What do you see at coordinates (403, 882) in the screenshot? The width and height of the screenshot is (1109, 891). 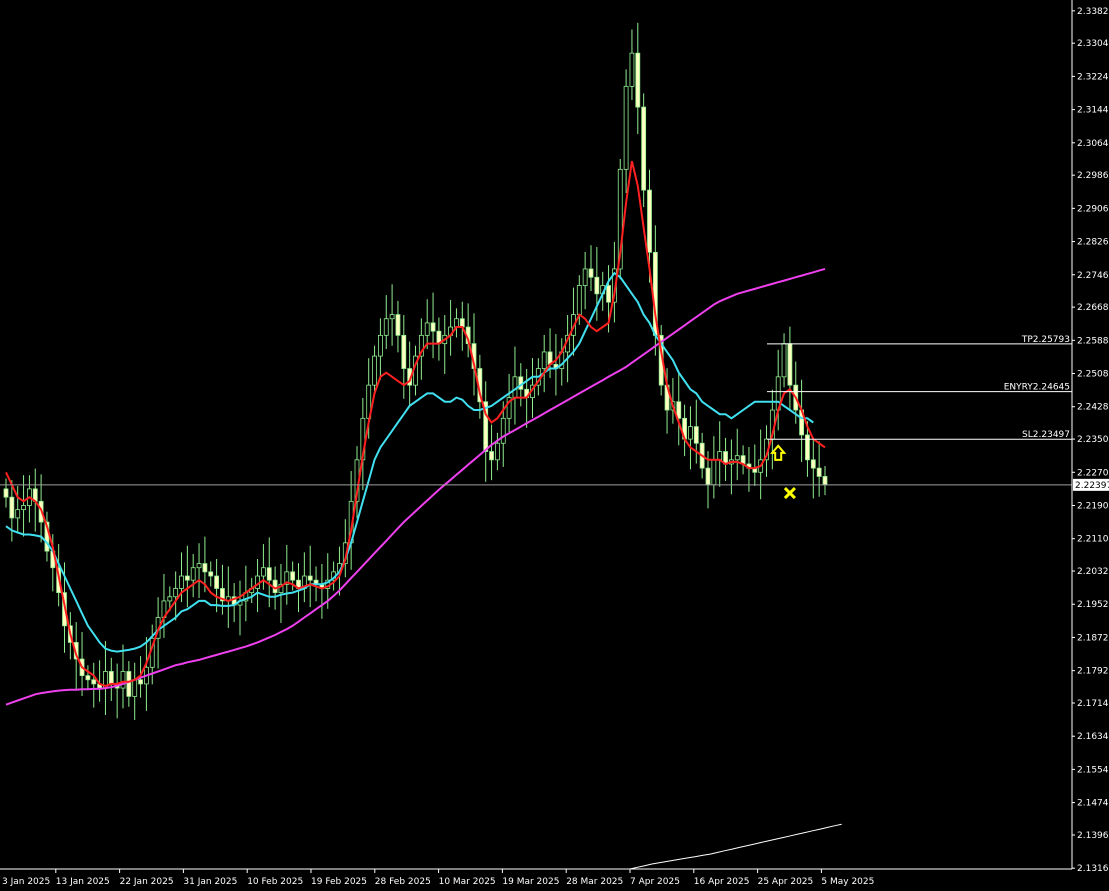 I see `time-tick-label: 28 Feb 2025` at bounding box center [403, 882].